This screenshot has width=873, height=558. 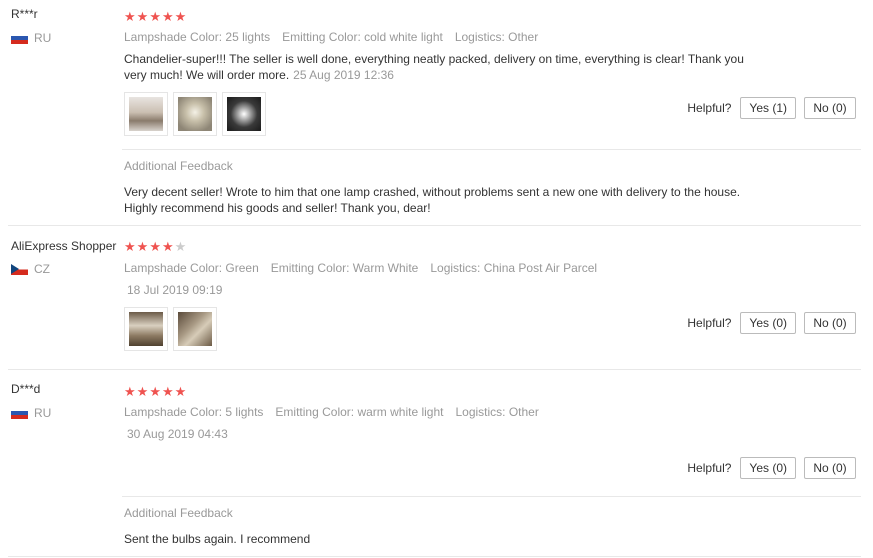 I want to click on reviewer-name: AliExpress Shopper, so click(x=64, y=246).